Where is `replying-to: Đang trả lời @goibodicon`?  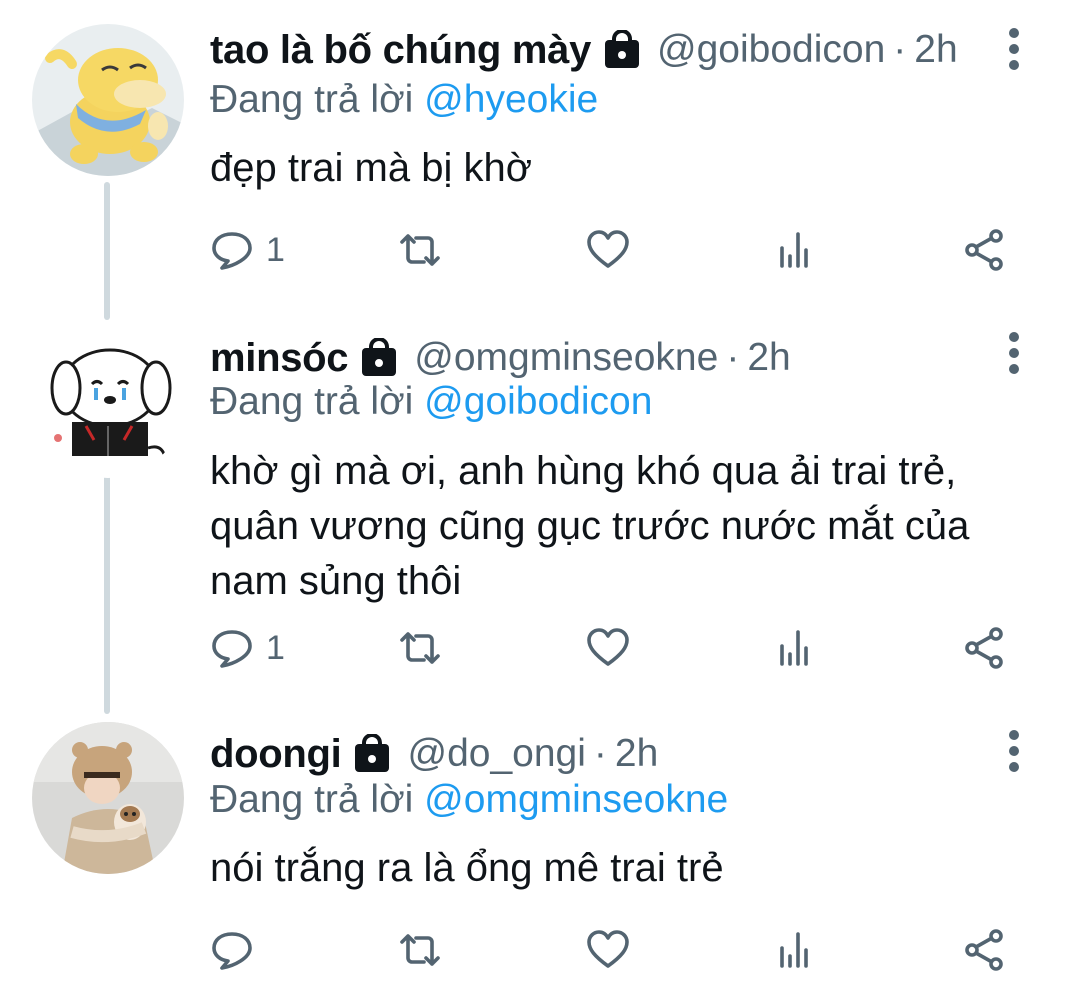 replying-to: Đang trả lời @goibodicon is located at coordinates (431, 402).